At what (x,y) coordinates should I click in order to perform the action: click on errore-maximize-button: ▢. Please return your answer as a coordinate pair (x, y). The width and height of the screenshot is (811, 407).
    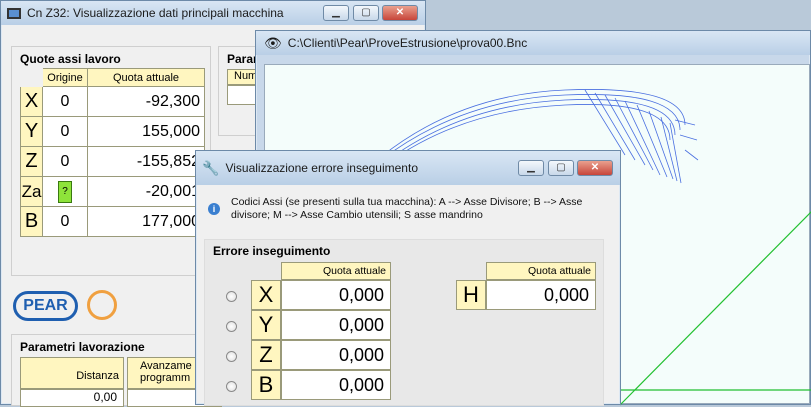
    Looking at the image, I should click on (561, 168).